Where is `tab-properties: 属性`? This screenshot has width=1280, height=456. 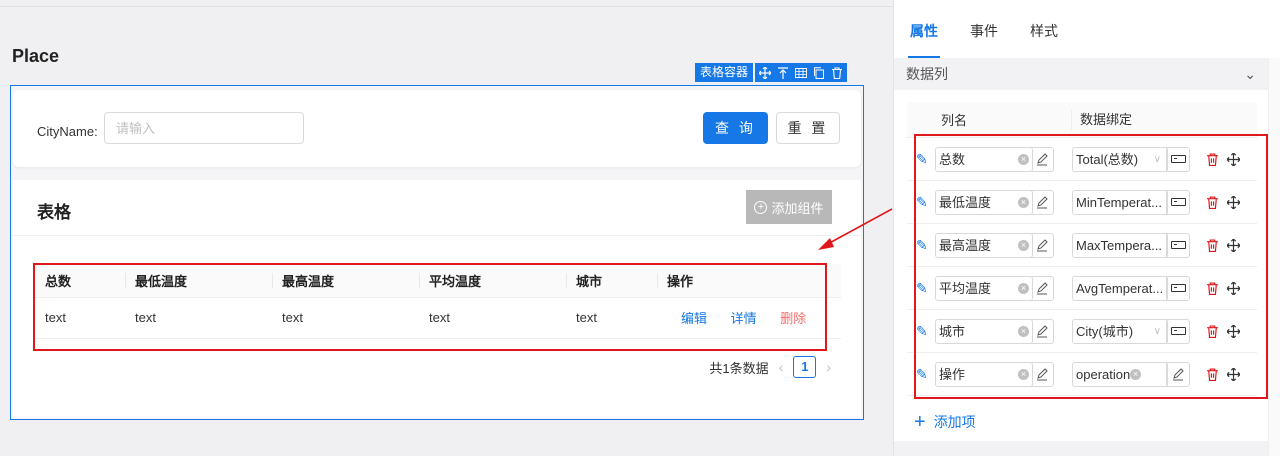 tab-properties: 属性 is located at coordinates (924, 29).